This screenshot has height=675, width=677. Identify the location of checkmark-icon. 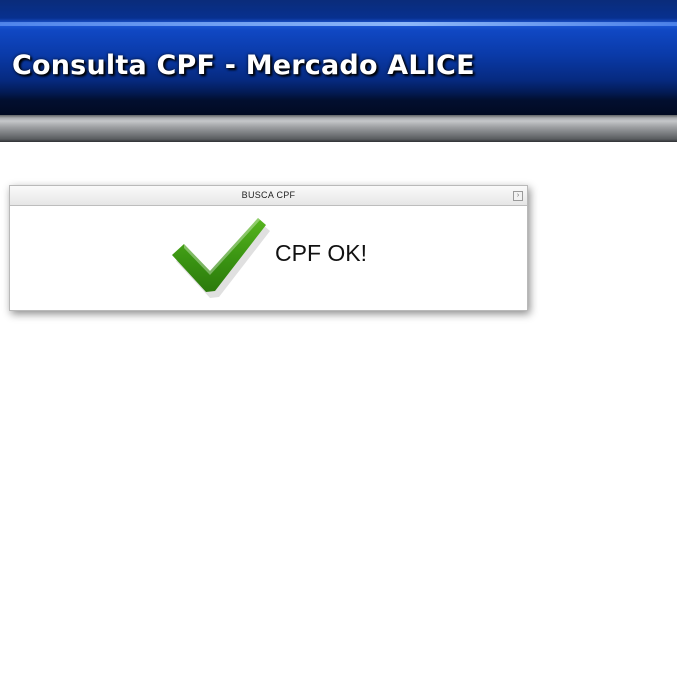
(221, 258).